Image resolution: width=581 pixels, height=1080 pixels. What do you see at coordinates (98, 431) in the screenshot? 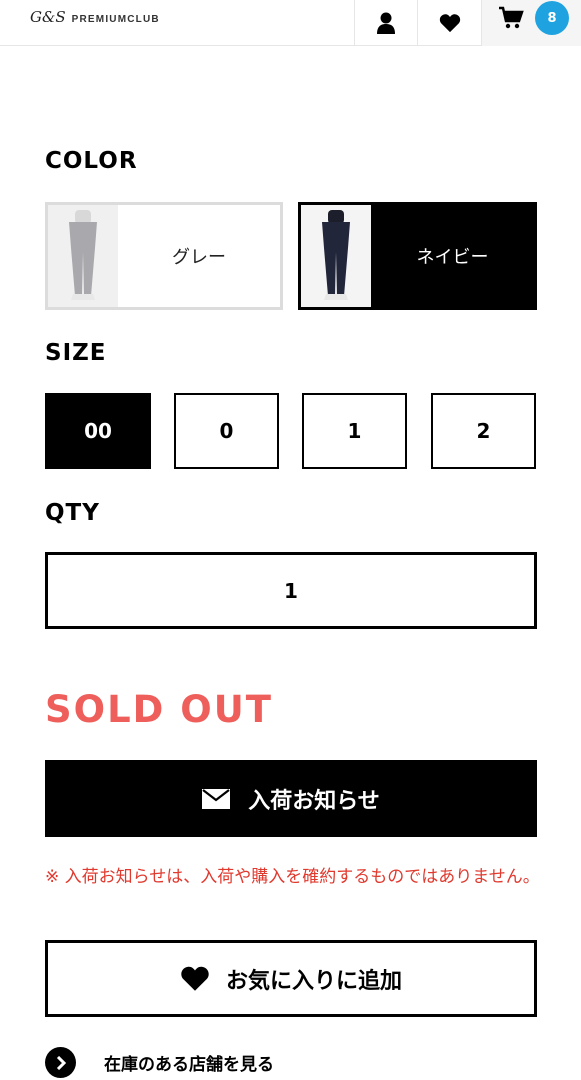
I see `size-option-00: 00` at bounding box center [98, 431].